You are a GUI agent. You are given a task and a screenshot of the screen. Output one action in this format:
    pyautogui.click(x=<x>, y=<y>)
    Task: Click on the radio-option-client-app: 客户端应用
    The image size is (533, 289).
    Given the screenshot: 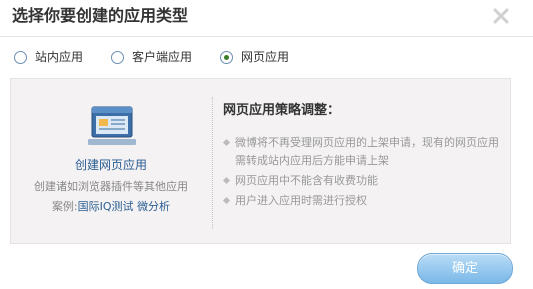 What is the action you would take?
    pyautogui.click(x=151, y=57)
    